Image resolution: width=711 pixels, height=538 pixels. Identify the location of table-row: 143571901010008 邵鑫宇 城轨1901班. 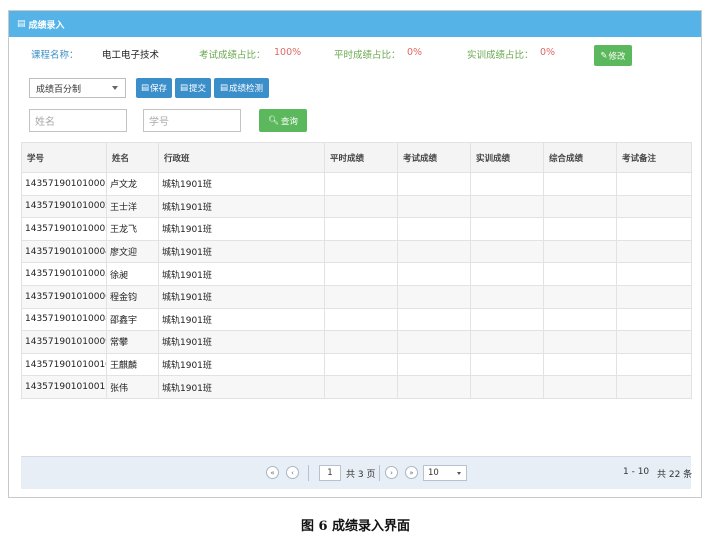
(356, 319).